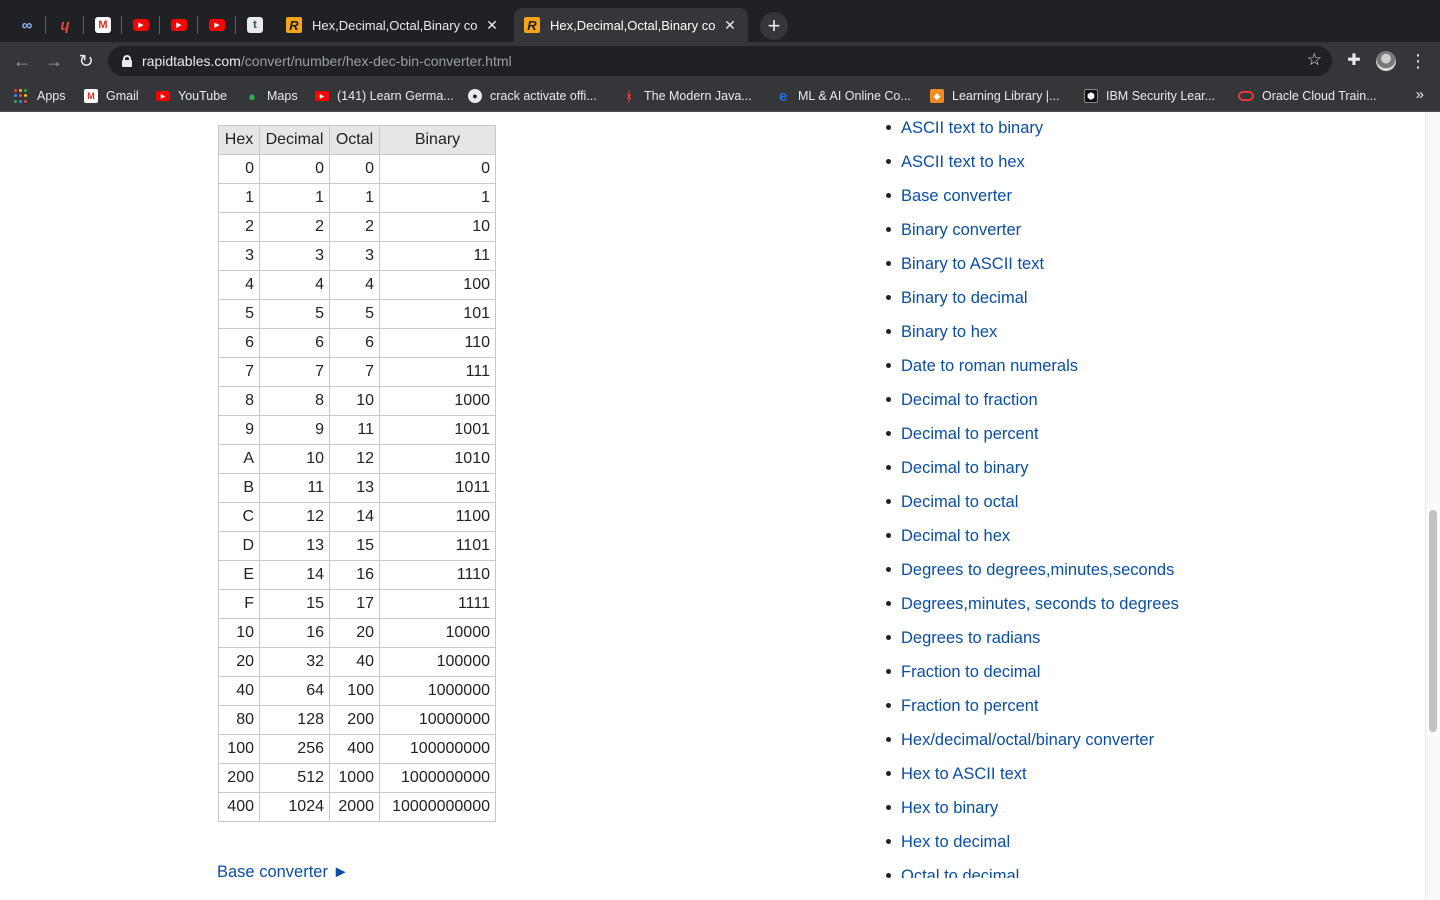 The width and height of the screenshot is (1440, 900). What do you see at coordinates (239, 604) in the screenshot?
I see `table-cell: F` at bounding box center [239, 604].